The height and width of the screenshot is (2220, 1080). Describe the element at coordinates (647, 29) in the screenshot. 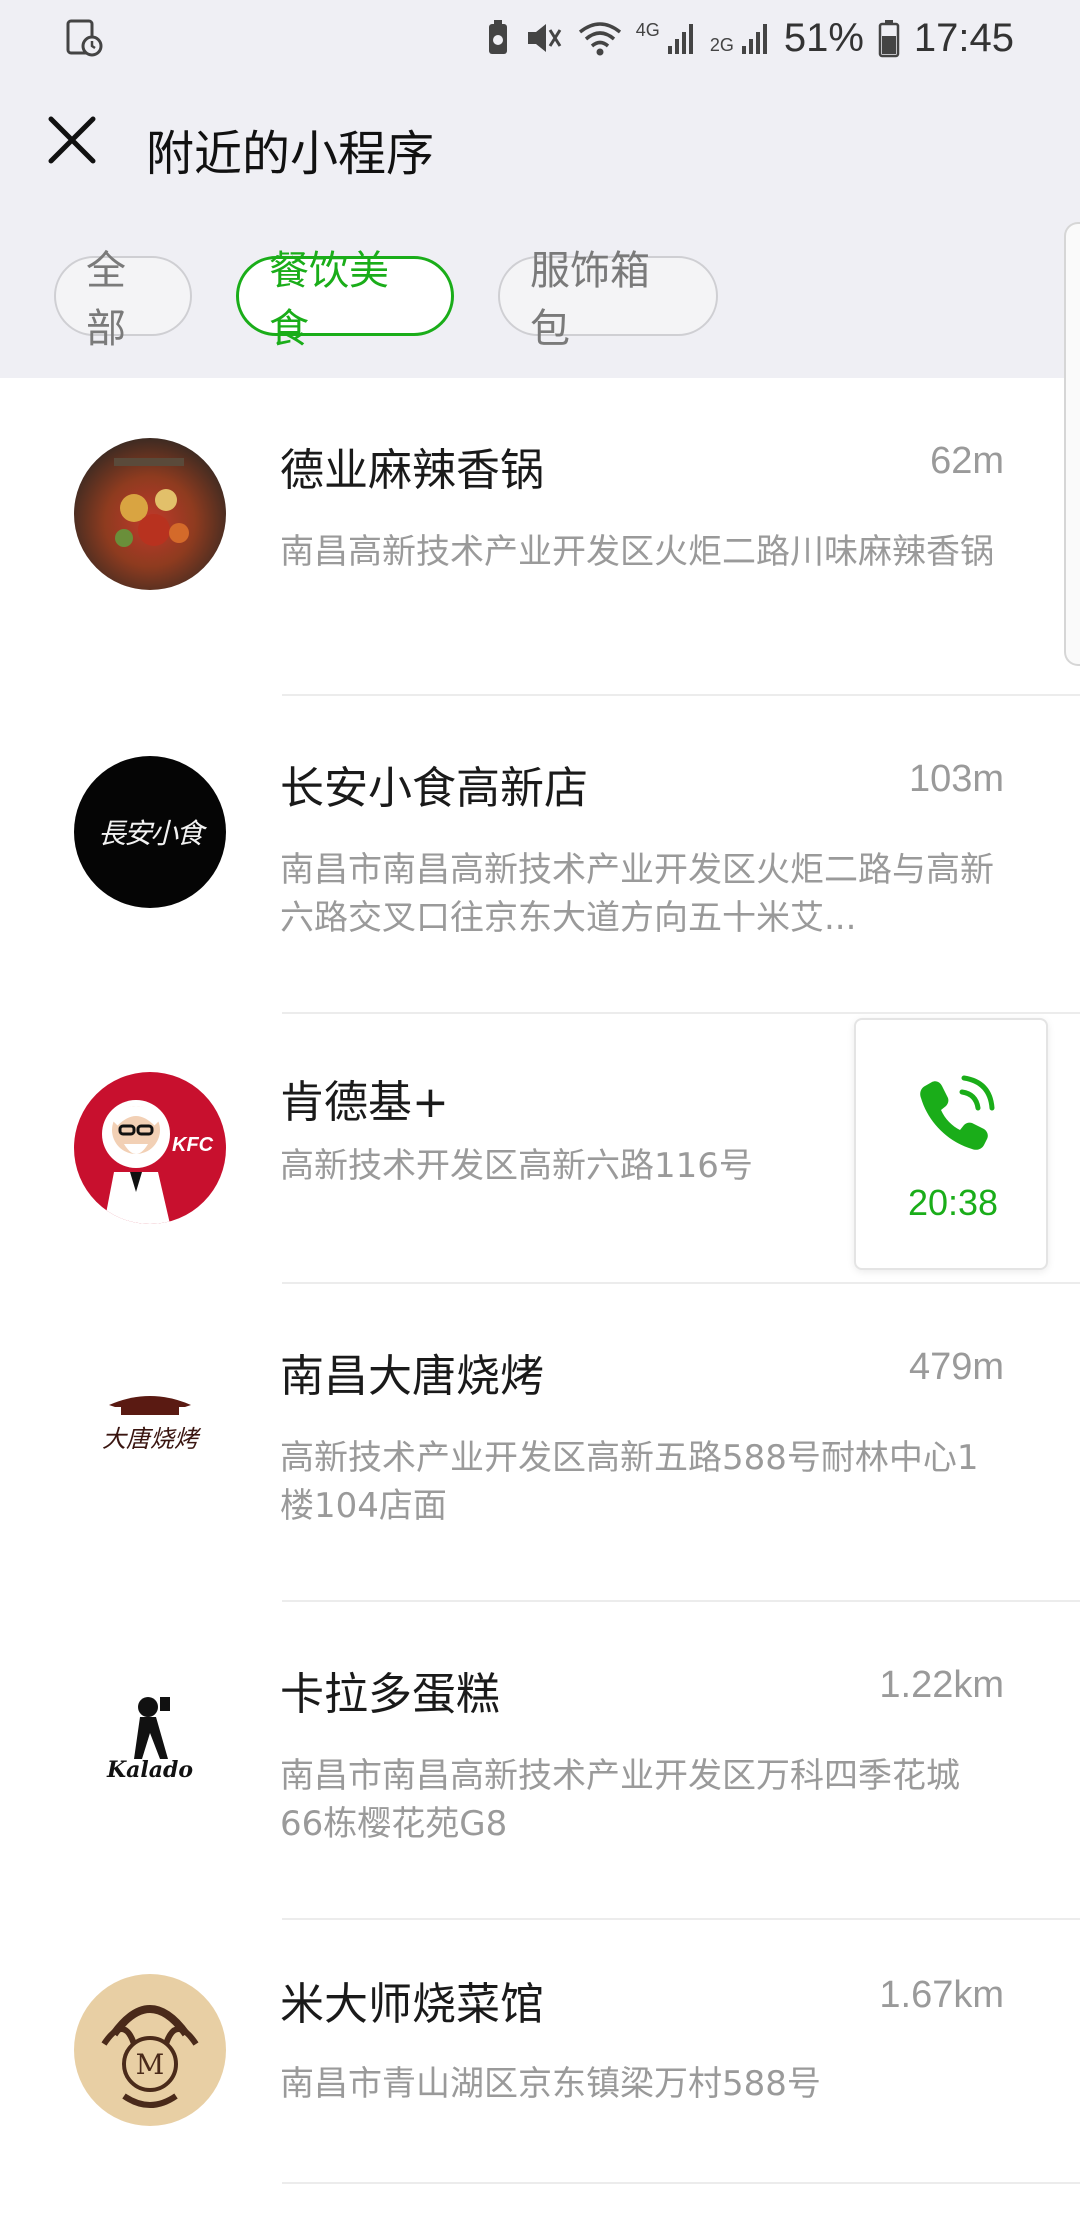

I see `network-4g-label: 4G` at that location.